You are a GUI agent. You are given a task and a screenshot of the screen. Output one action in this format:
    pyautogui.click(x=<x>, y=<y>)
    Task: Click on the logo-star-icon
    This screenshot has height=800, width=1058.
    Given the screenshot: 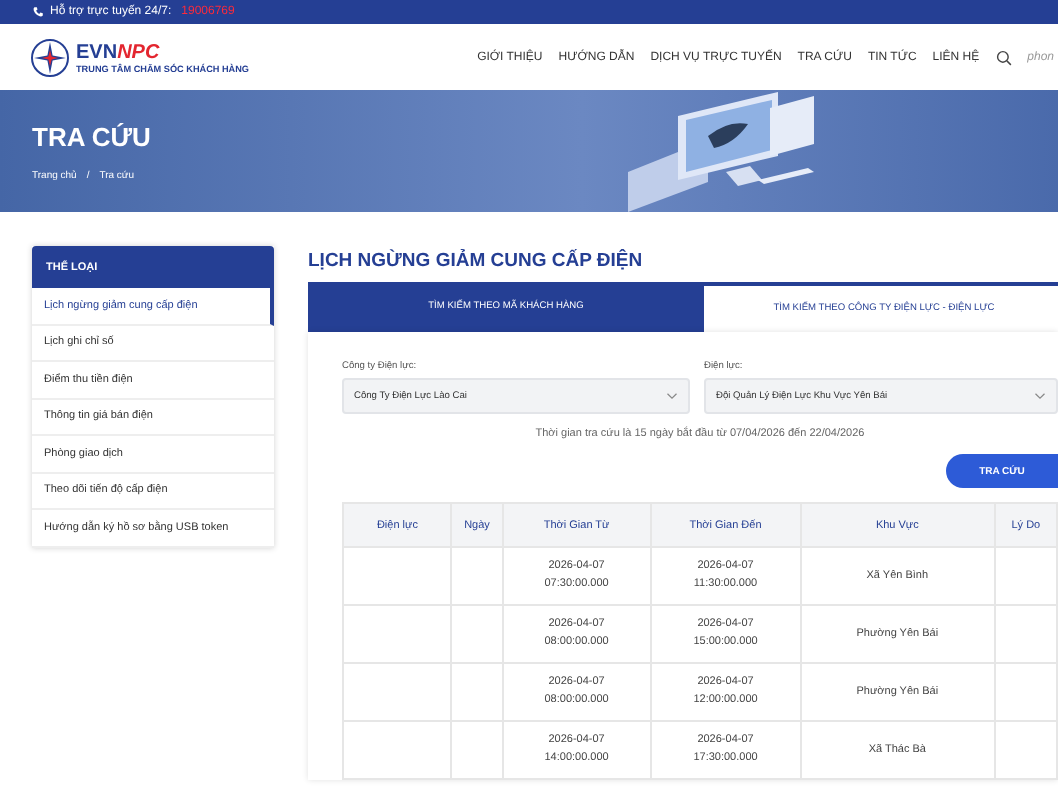 What is the action you would take?
    pyautogui.click(x=50, y=57)
    